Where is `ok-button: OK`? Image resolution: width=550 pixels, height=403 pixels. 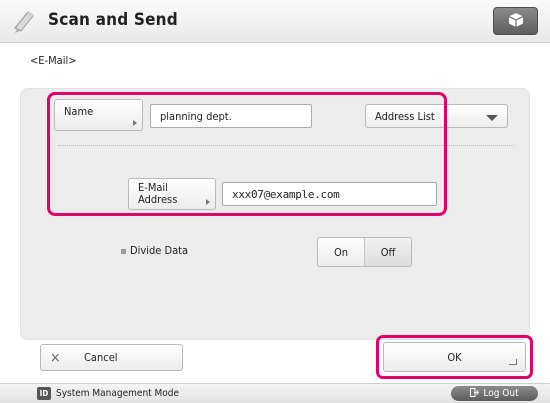
ok-button: OK is located at coordinates (454, 357).